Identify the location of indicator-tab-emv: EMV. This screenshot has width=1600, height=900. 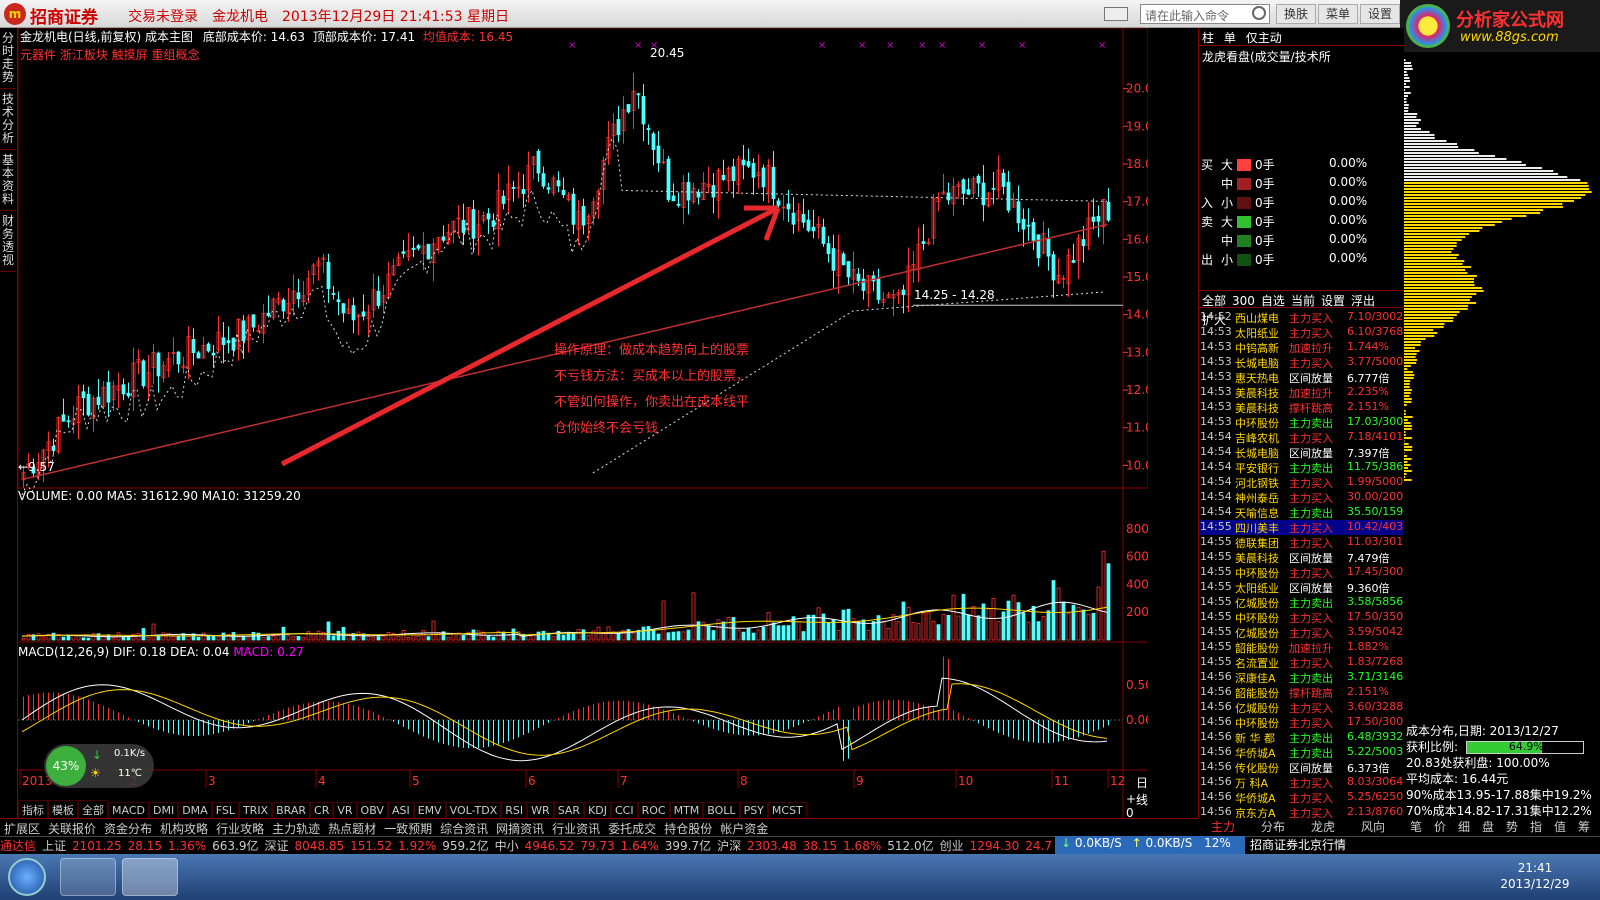
(429, 810).